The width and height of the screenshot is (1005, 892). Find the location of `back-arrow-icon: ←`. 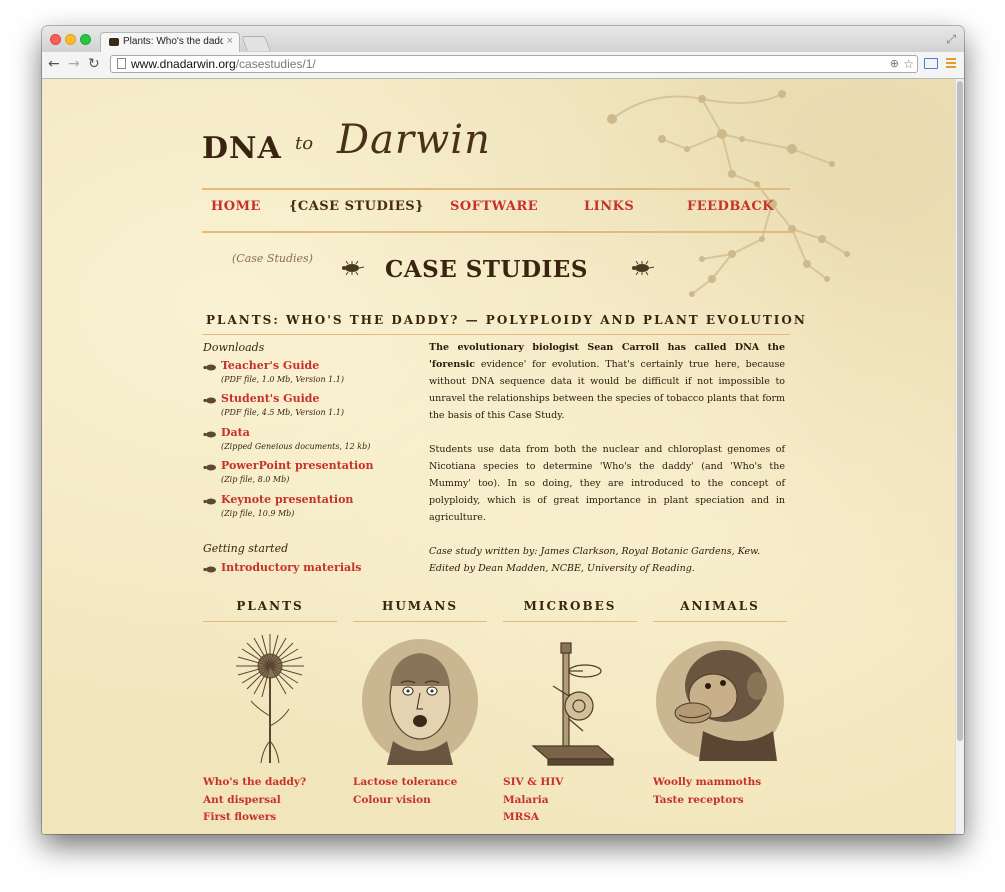

back-arrow-icon: ← is located at coordinates (54, 64).